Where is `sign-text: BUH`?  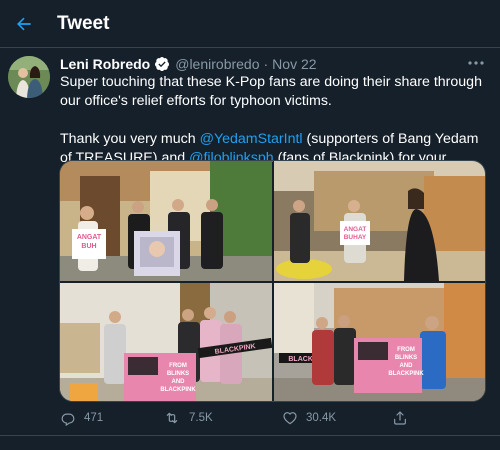 sign-text: BUH is located at coordinates (88, 246).